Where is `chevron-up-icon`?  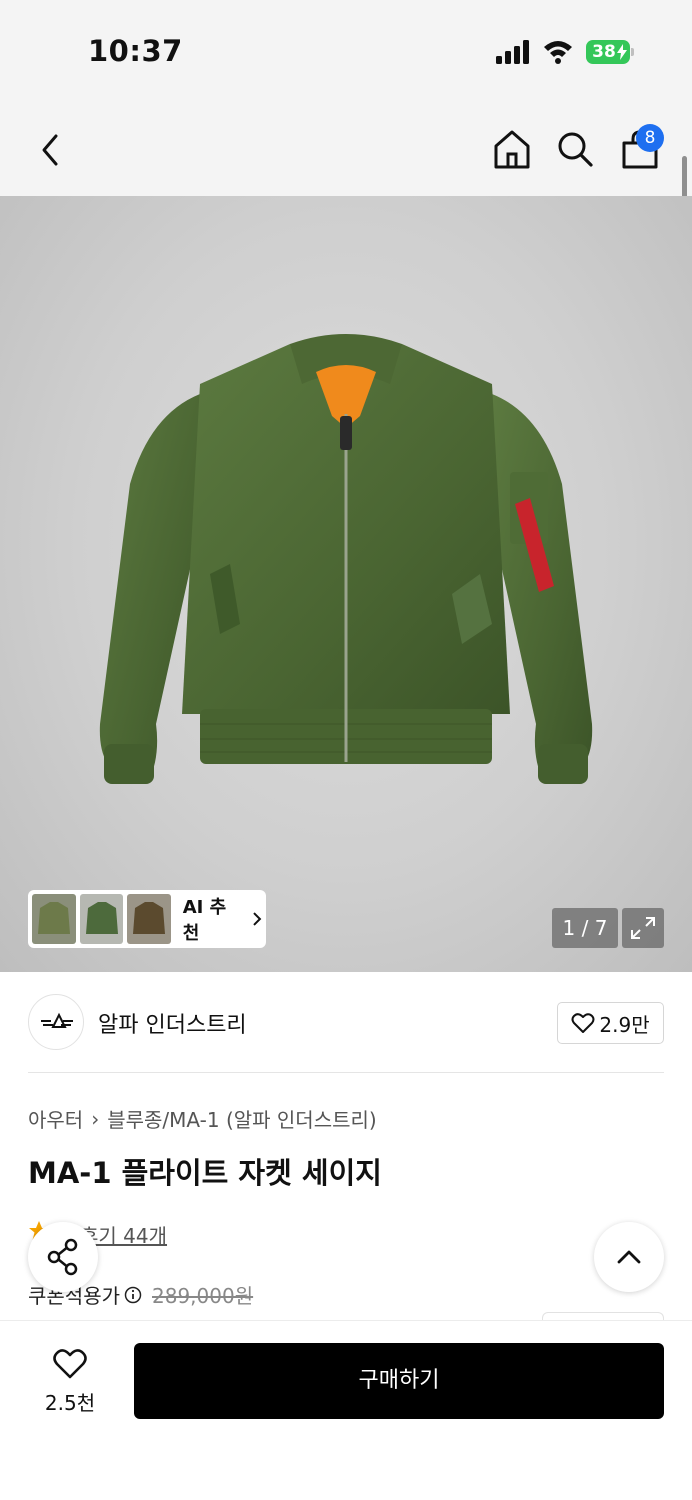 chevron-up-icon is located at coordinates (629, 1257).